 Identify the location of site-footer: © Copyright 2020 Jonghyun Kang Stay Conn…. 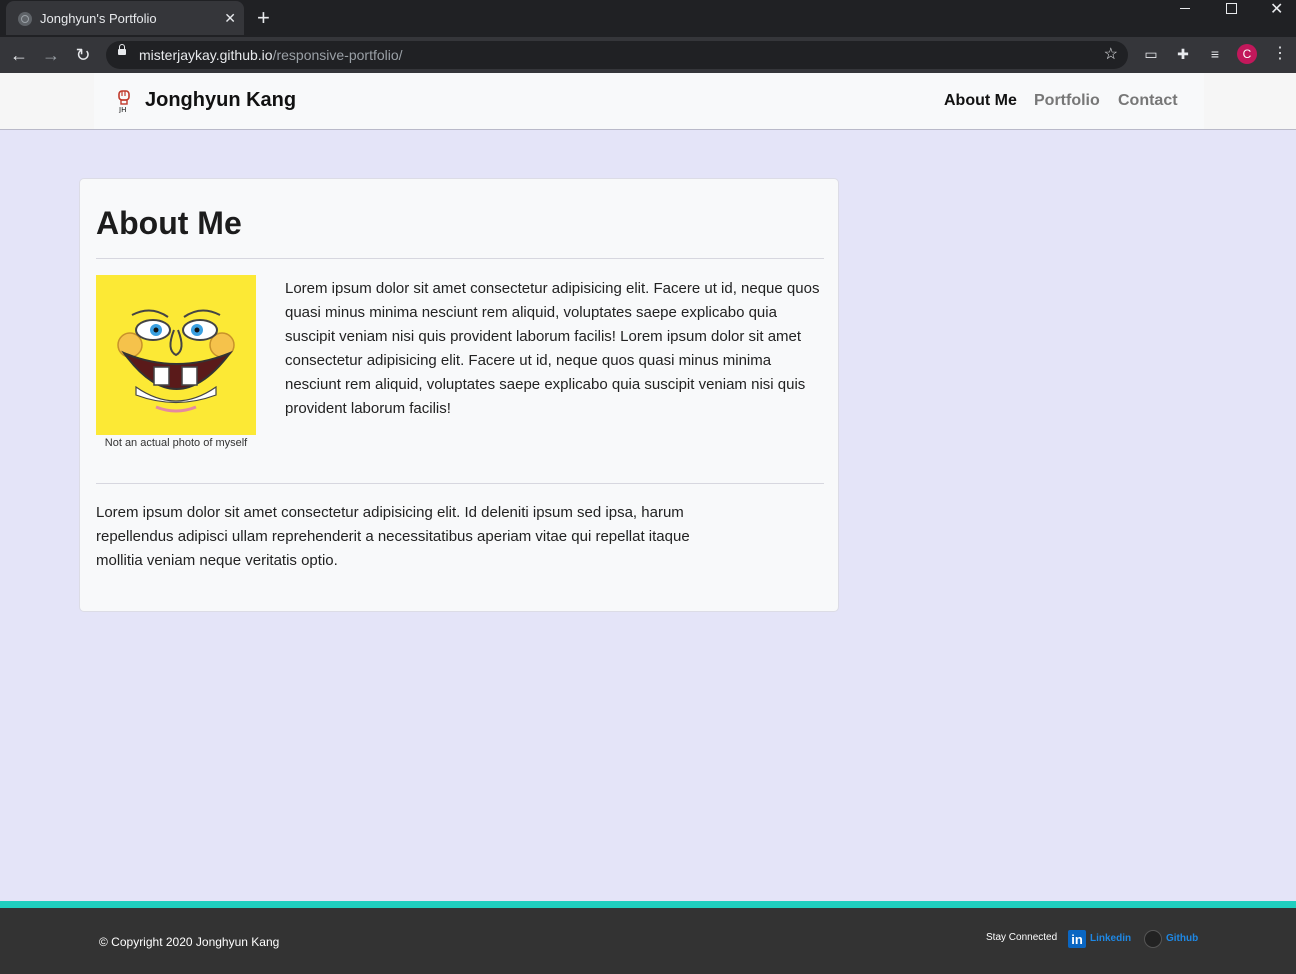
(648, 941).